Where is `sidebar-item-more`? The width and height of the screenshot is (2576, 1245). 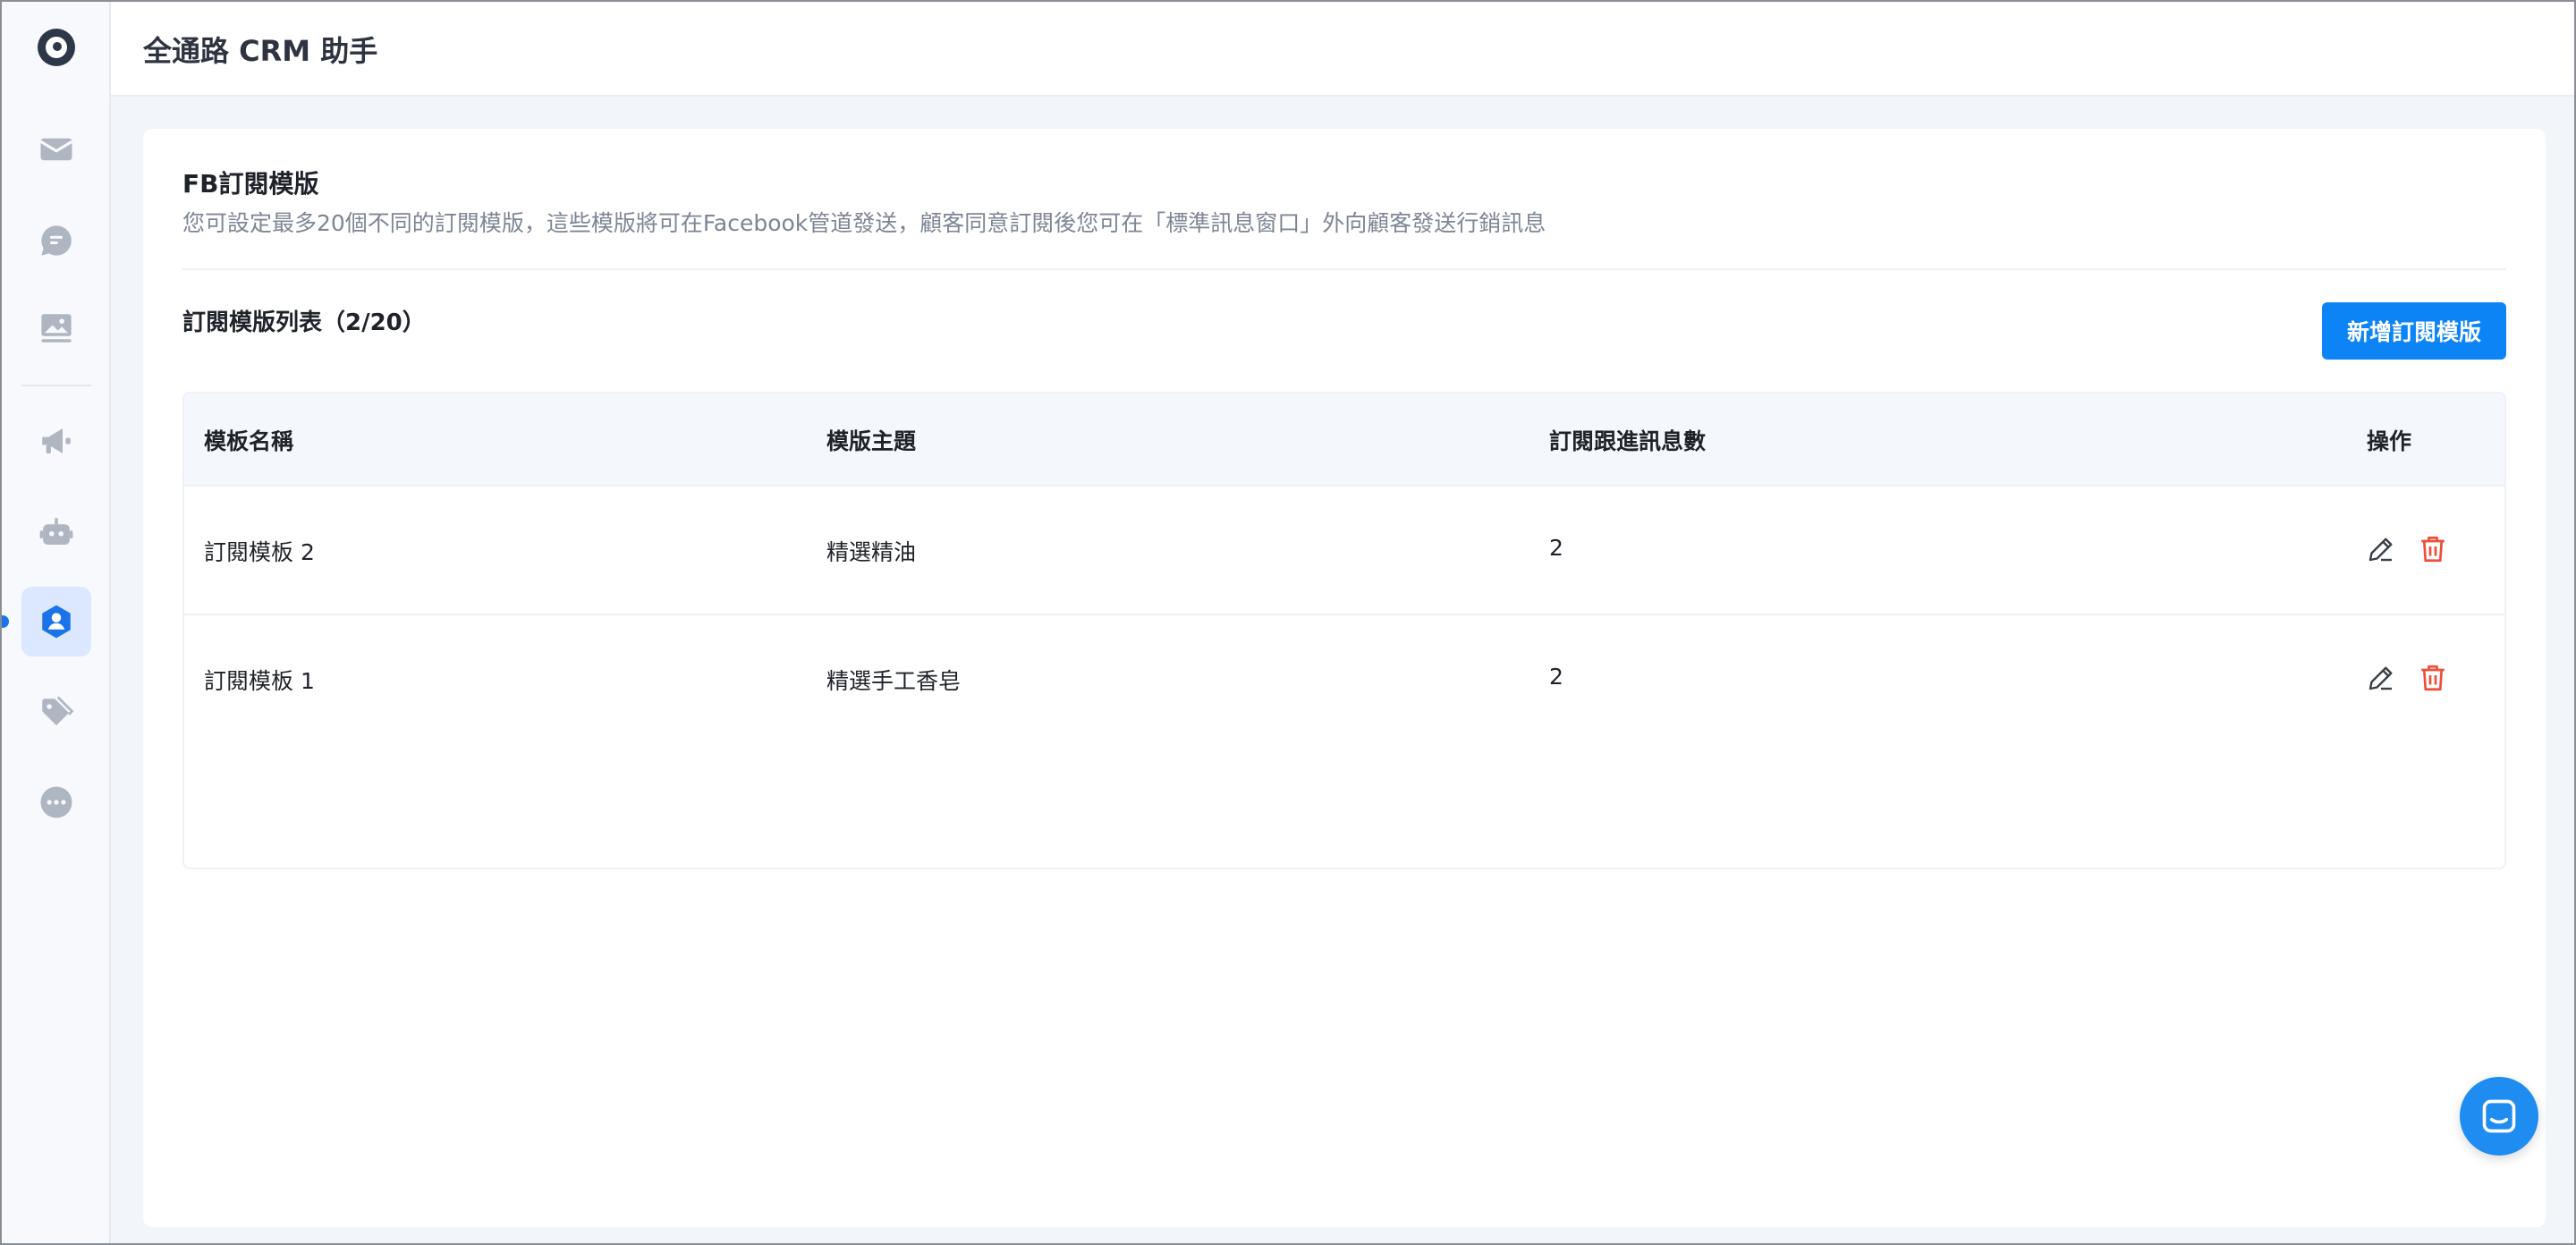 sidebar-item-more is located at coordinates (56, 802).